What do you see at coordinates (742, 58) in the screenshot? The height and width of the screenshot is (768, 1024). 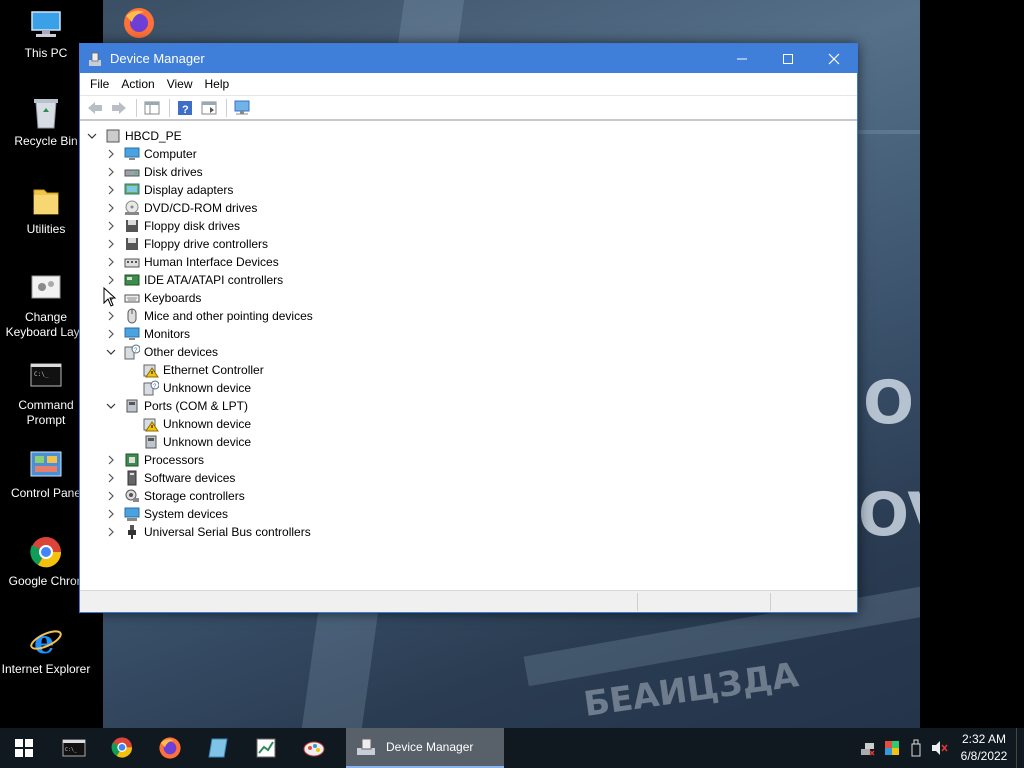 I see `minimize-button` at bounding box center [742, 58].